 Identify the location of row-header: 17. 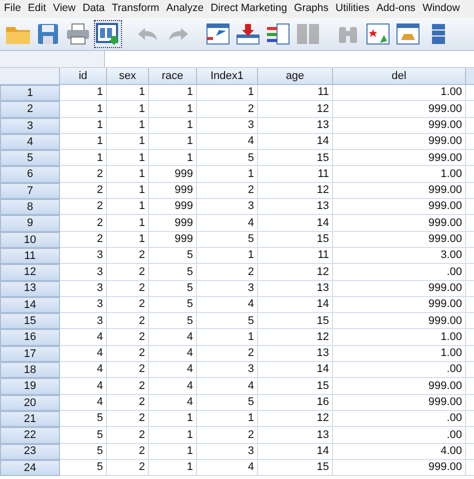
(30, 354).